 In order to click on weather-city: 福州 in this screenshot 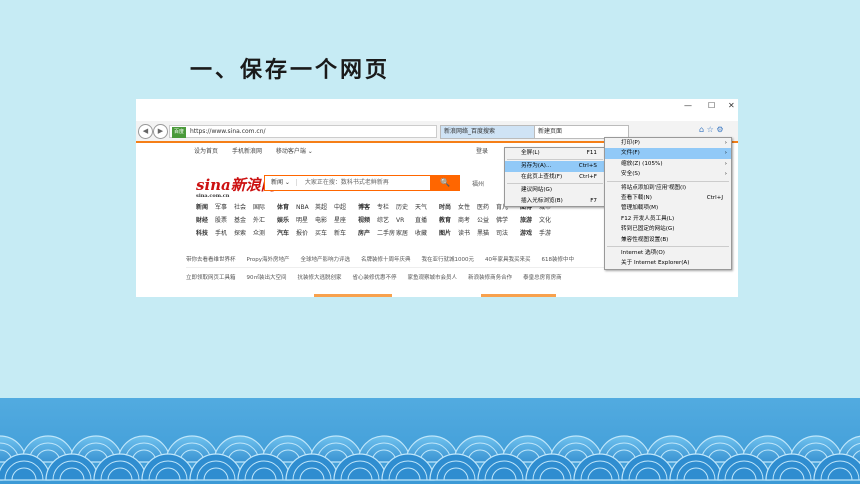, I will do `click(478, 183)`.